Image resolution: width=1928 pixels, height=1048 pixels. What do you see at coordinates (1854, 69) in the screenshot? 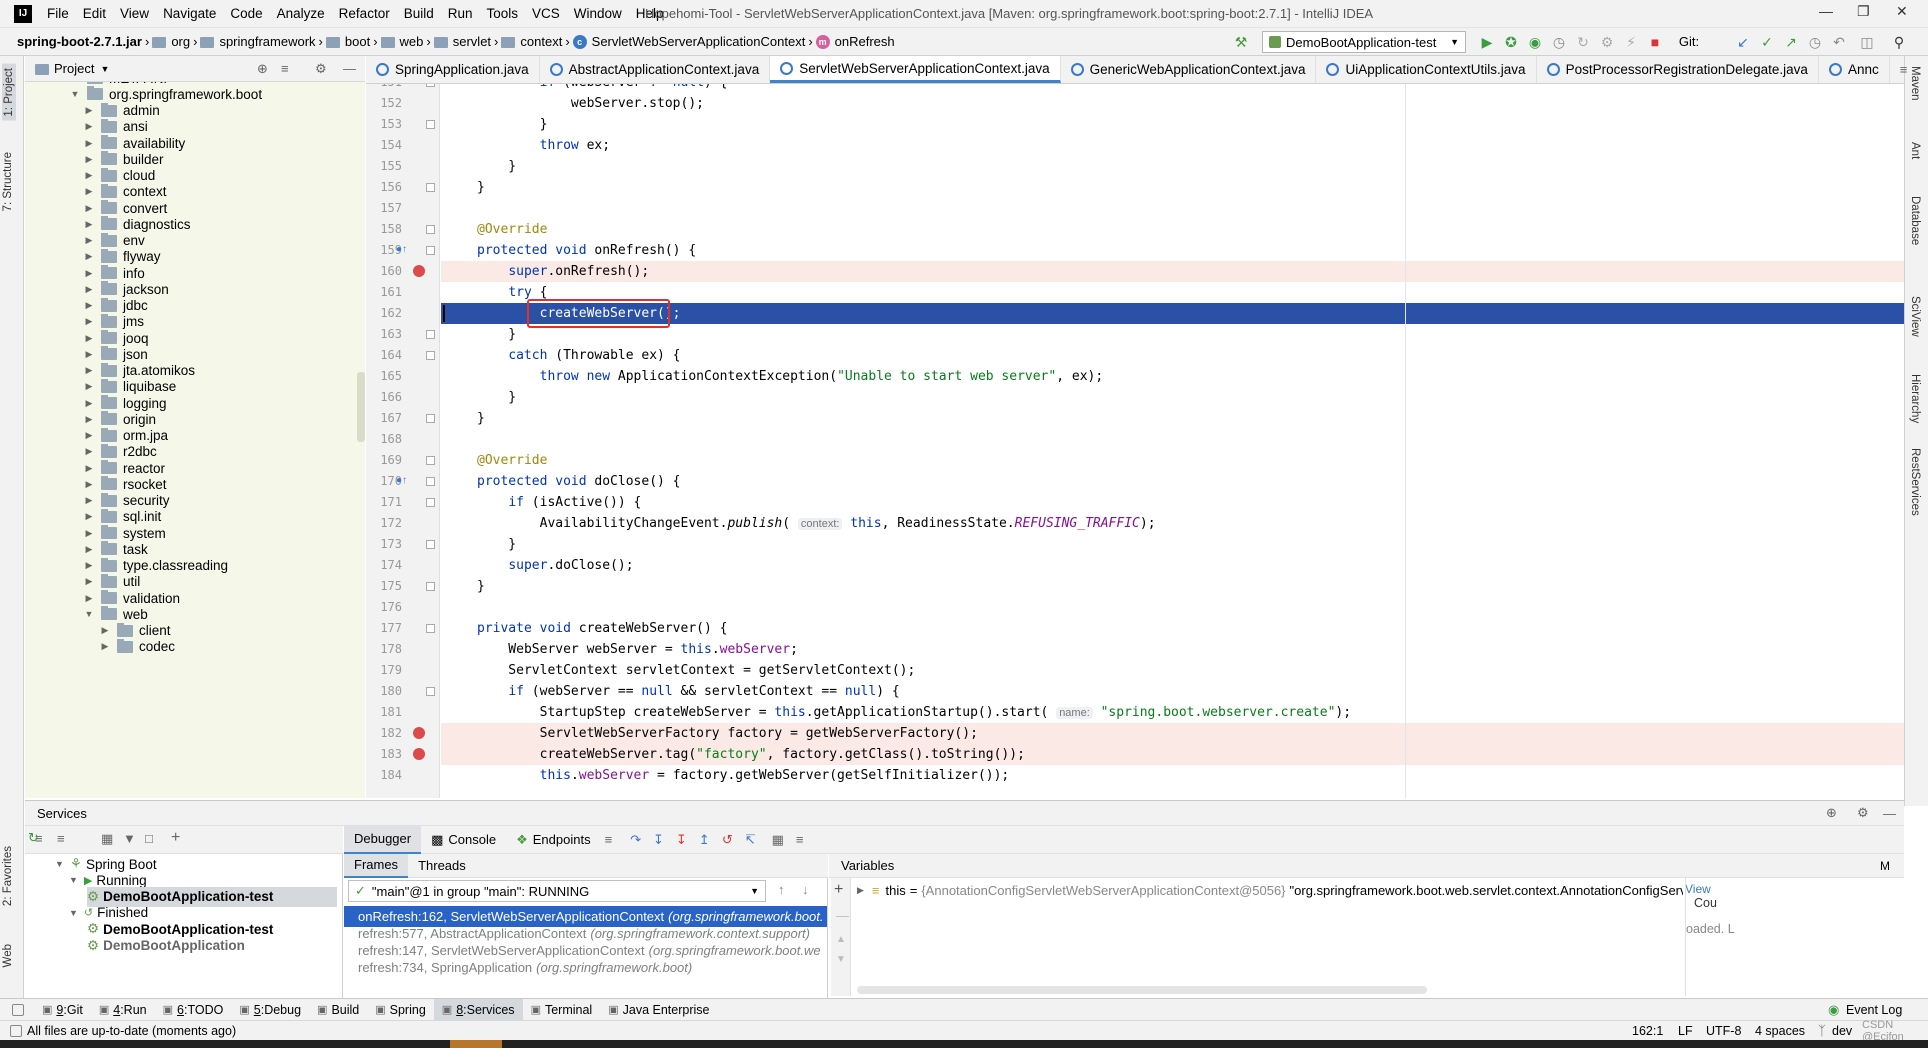
I see `editor-tab: Annc` at bounding box center [1854, 69].